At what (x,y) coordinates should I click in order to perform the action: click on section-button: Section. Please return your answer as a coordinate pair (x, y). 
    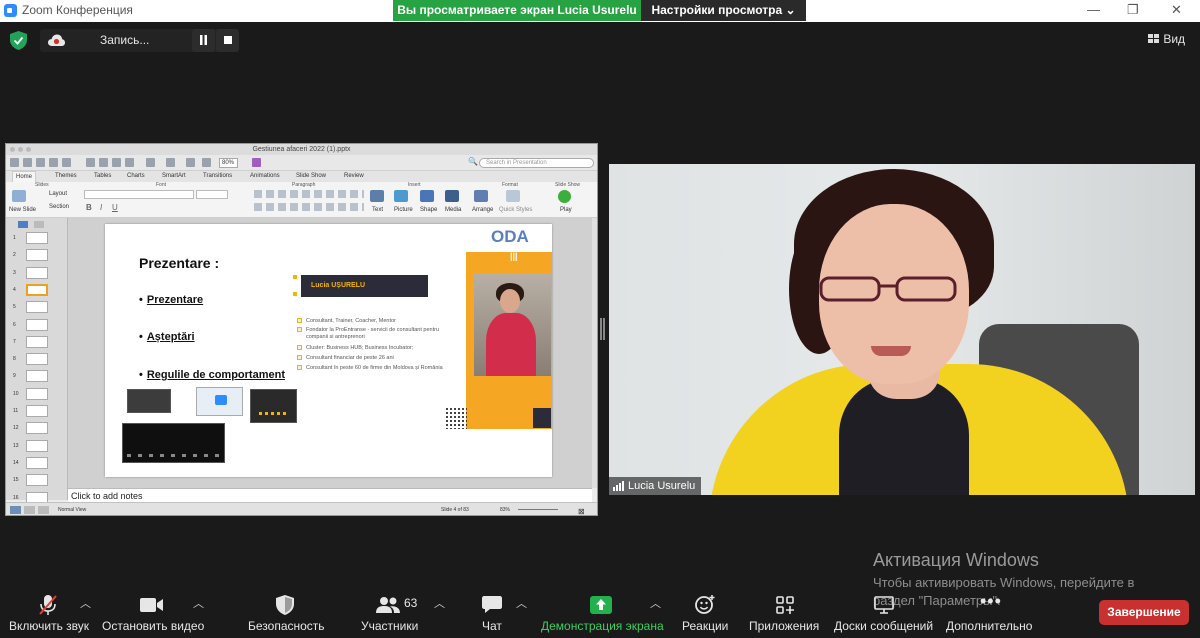
    Looking at the image, I should click on (59, 207).